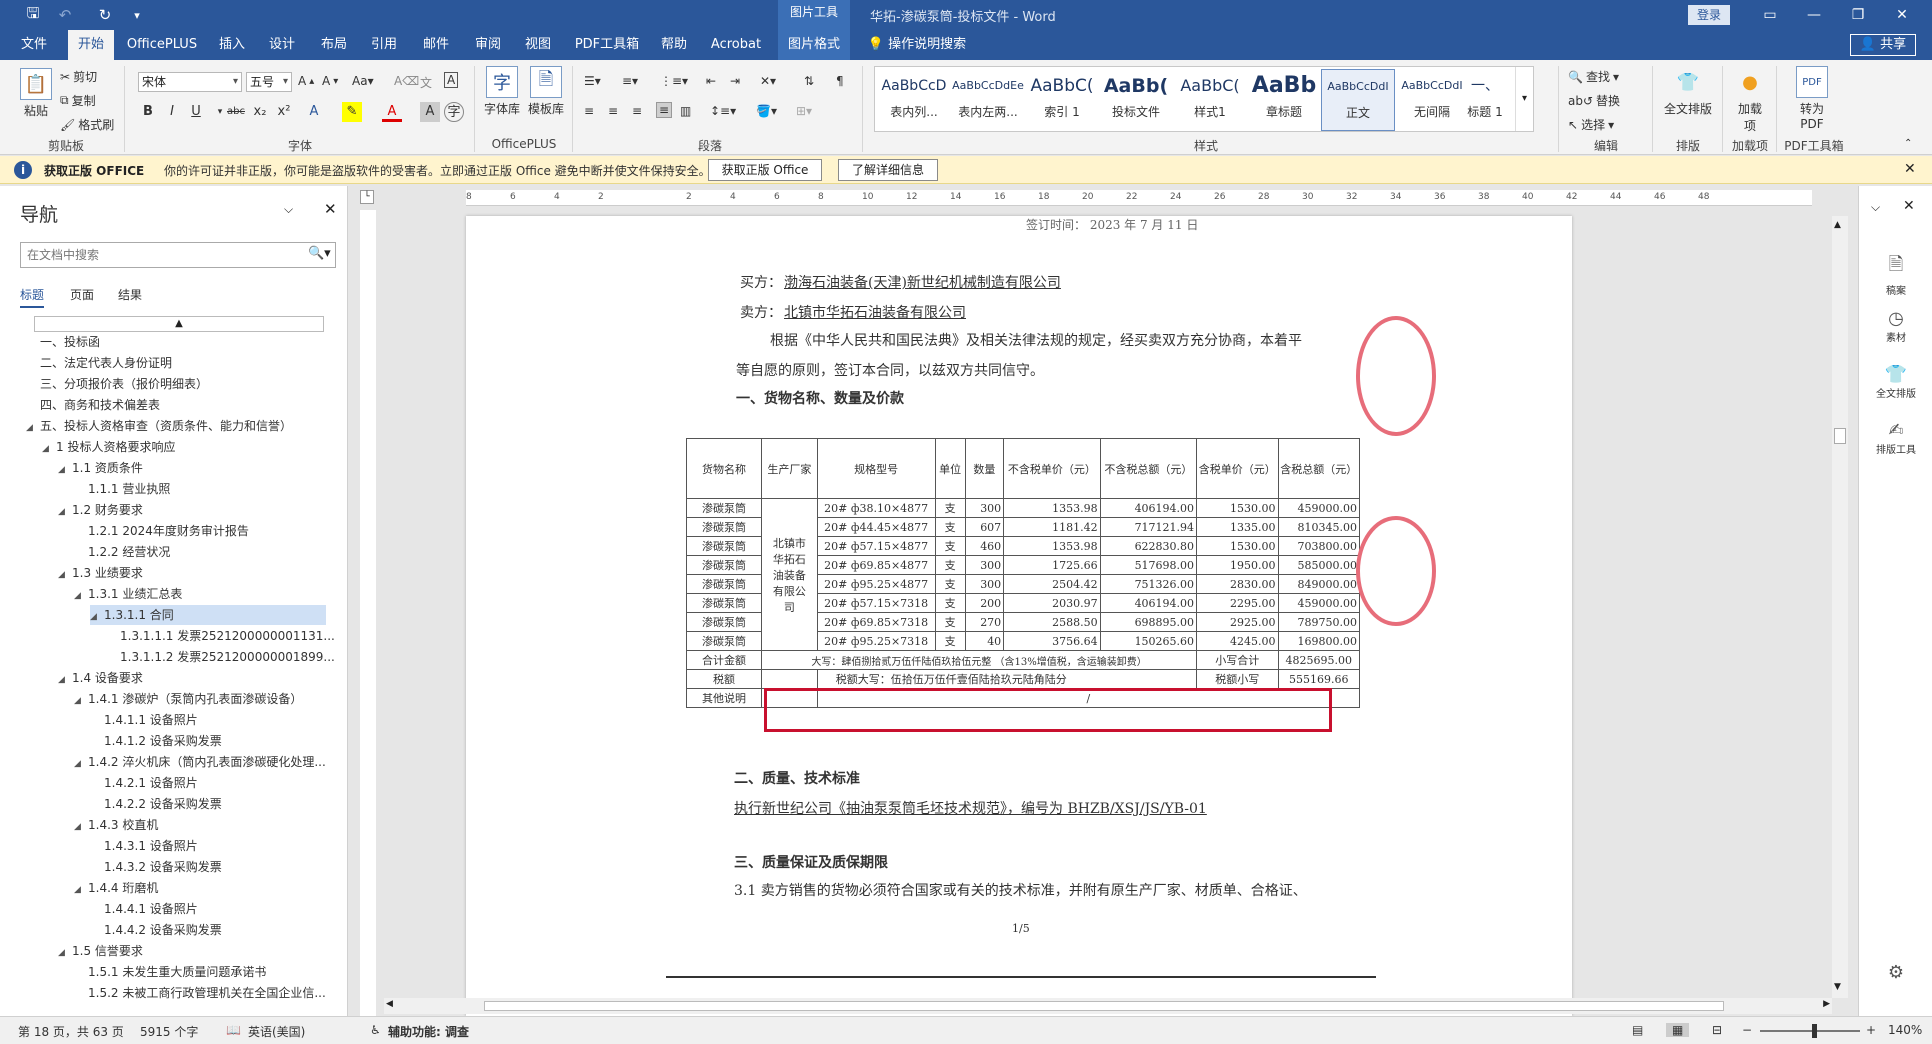 The height and width of the screenshot is (1044, 1932). I want to click on tab-pdf-toolbox: PDF工具箱, so click(607, 45).